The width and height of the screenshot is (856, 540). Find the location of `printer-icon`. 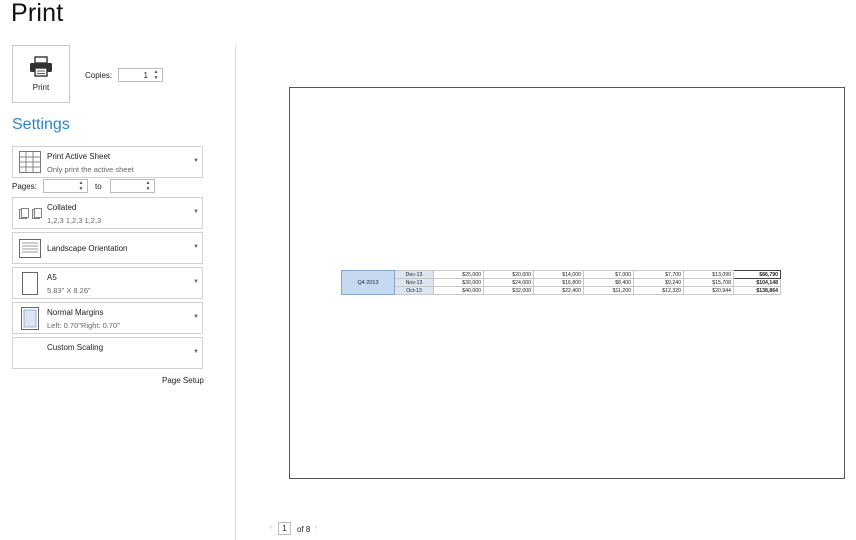

printer-icon is located at coordinates (41, 66).